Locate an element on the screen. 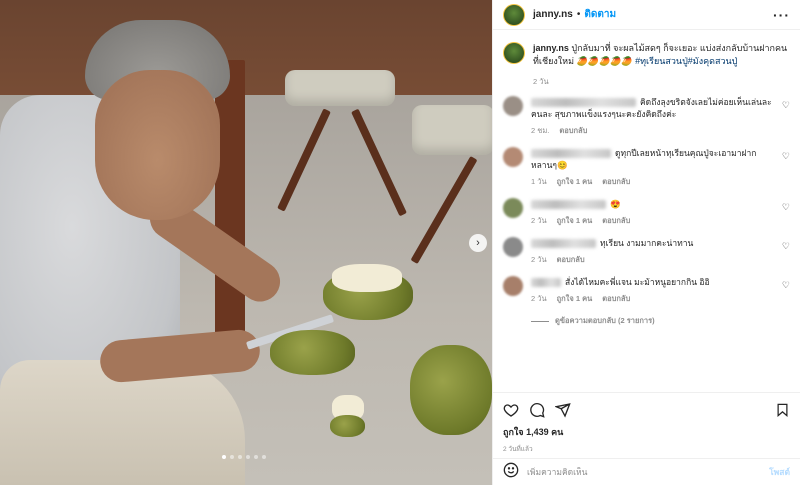  post-comment-button: โพสต์ is located at coordinates (779, 472).